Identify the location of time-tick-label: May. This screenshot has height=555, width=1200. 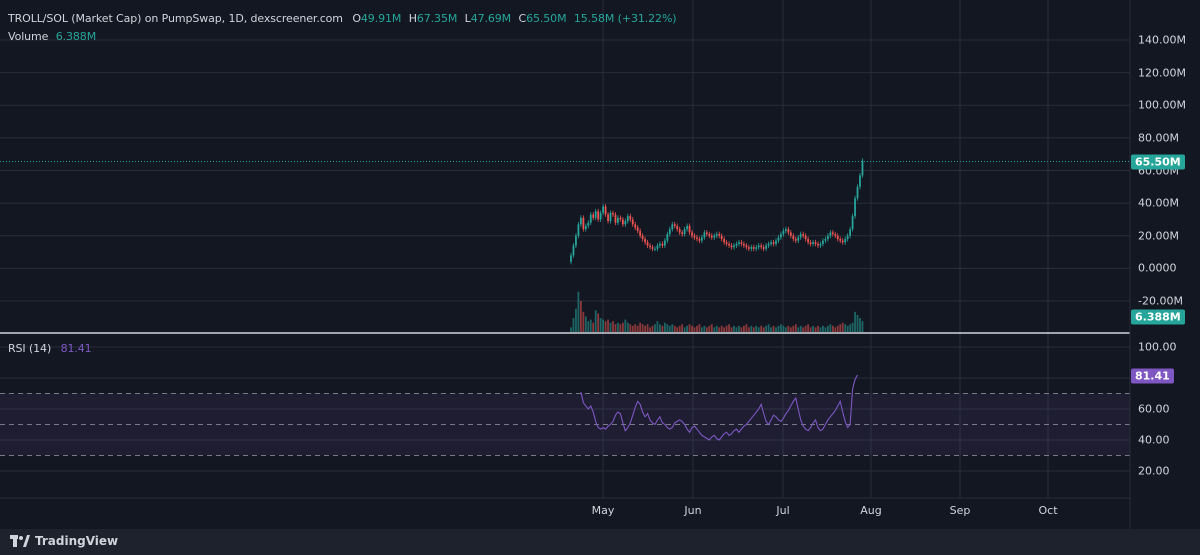
(603, 510).